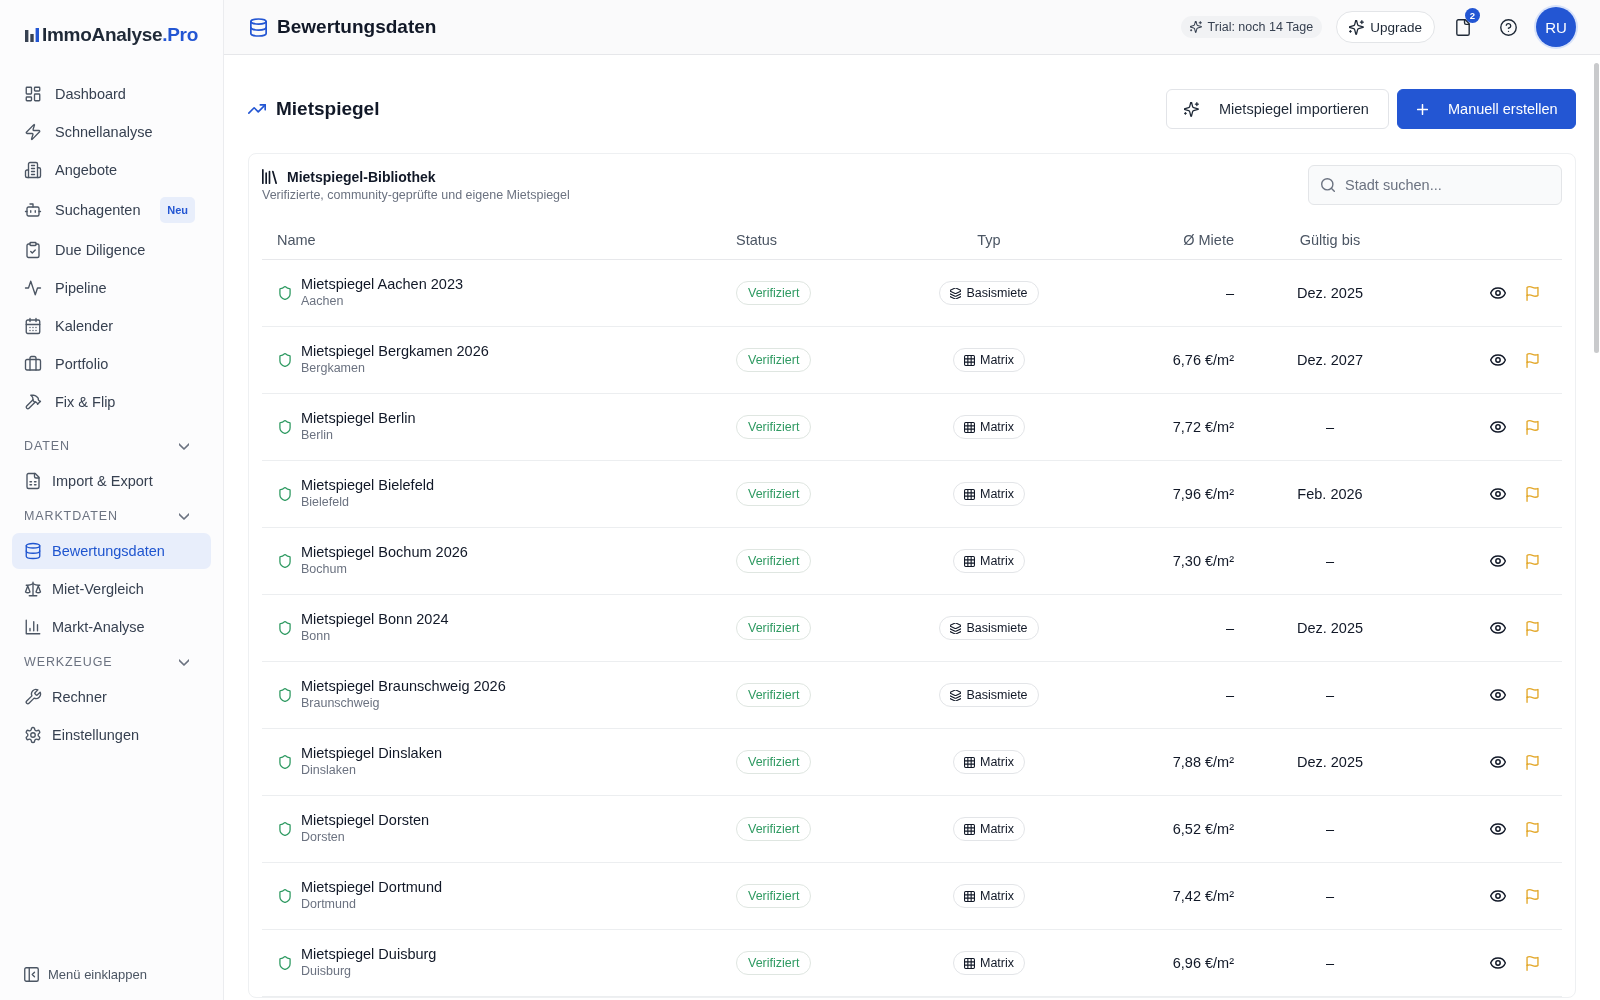 This screenshot has width=1600, height=1000. Describe the element at coordinates (111, 627) in the screenshot. I see `nav-item: Markt-Analyse` at that location.